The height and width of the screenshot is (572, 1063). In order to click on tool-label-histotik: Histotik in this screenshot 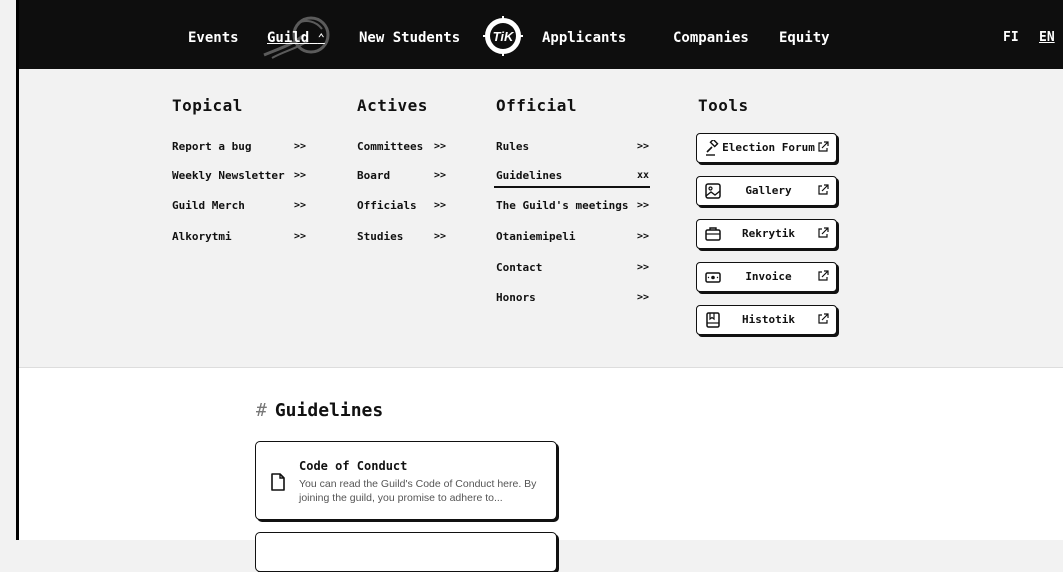, I will do `click(768, 319)`.